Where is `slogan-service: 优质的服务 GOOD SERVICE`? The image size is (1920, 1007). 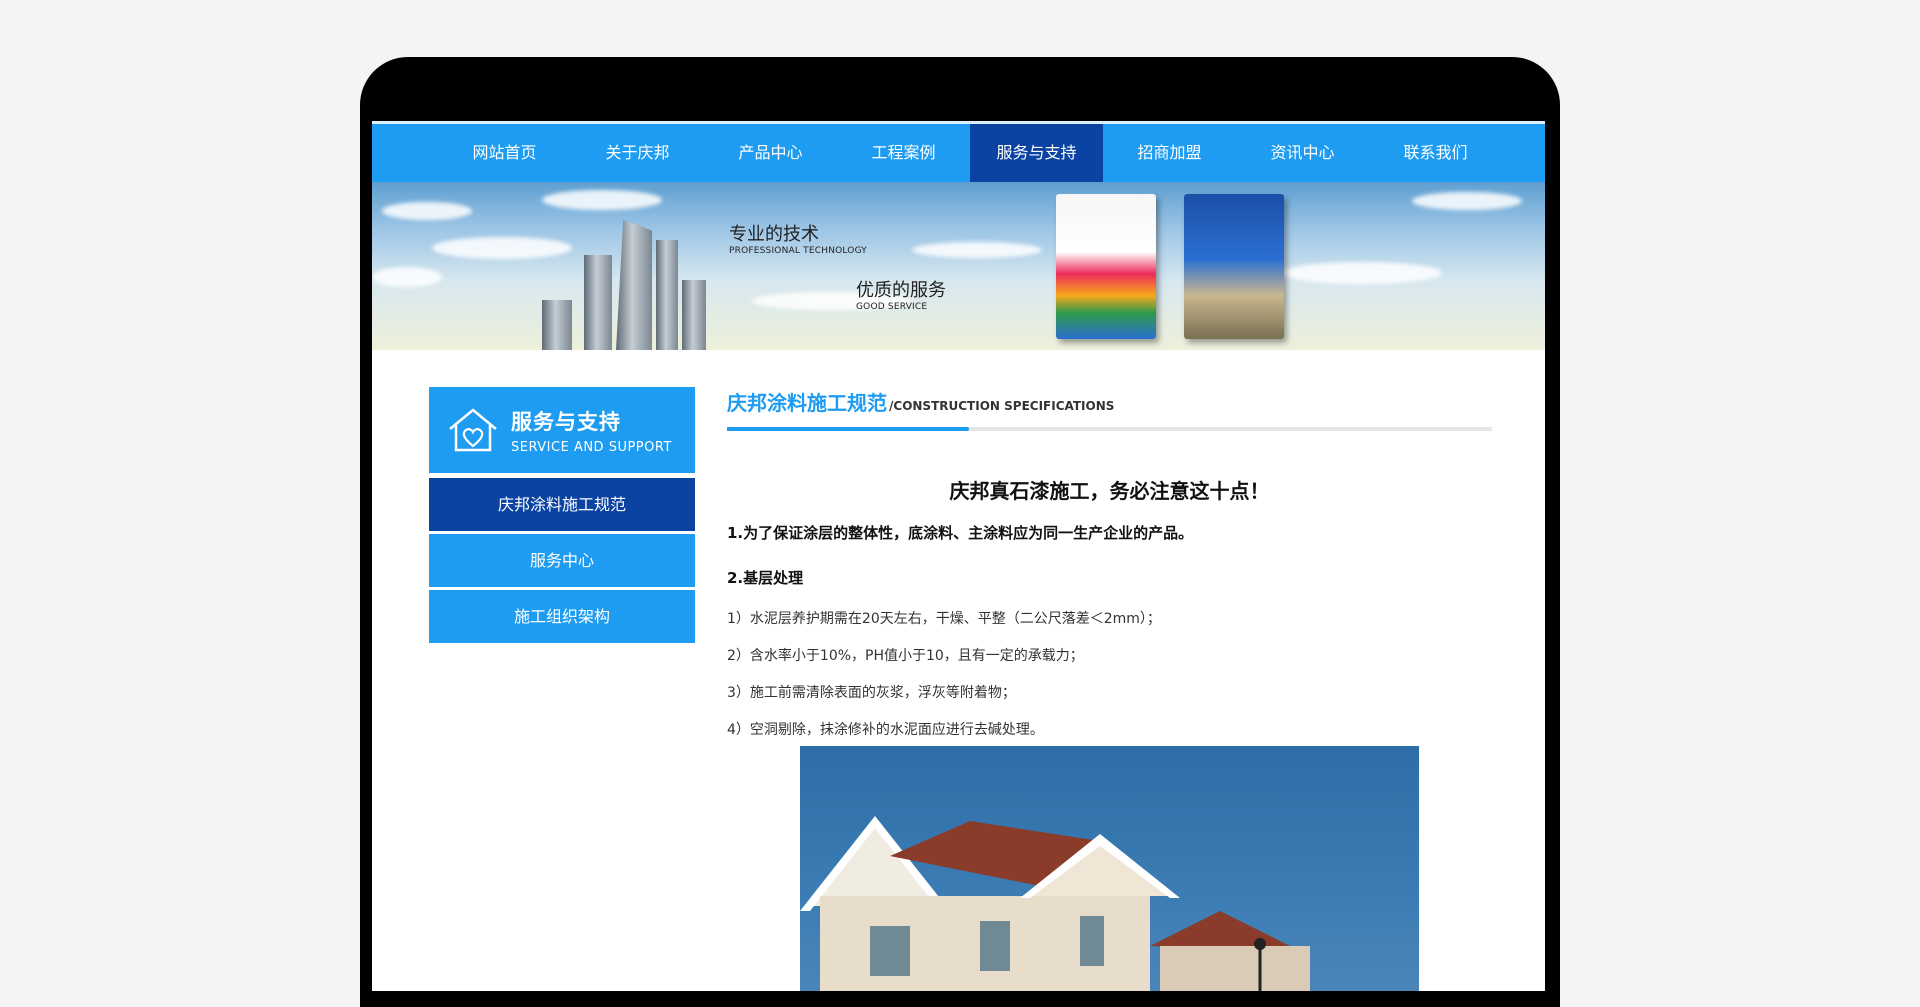
slogan-service: 优质的服务 GOOD SERVICE is located at coordinates (901, 294).